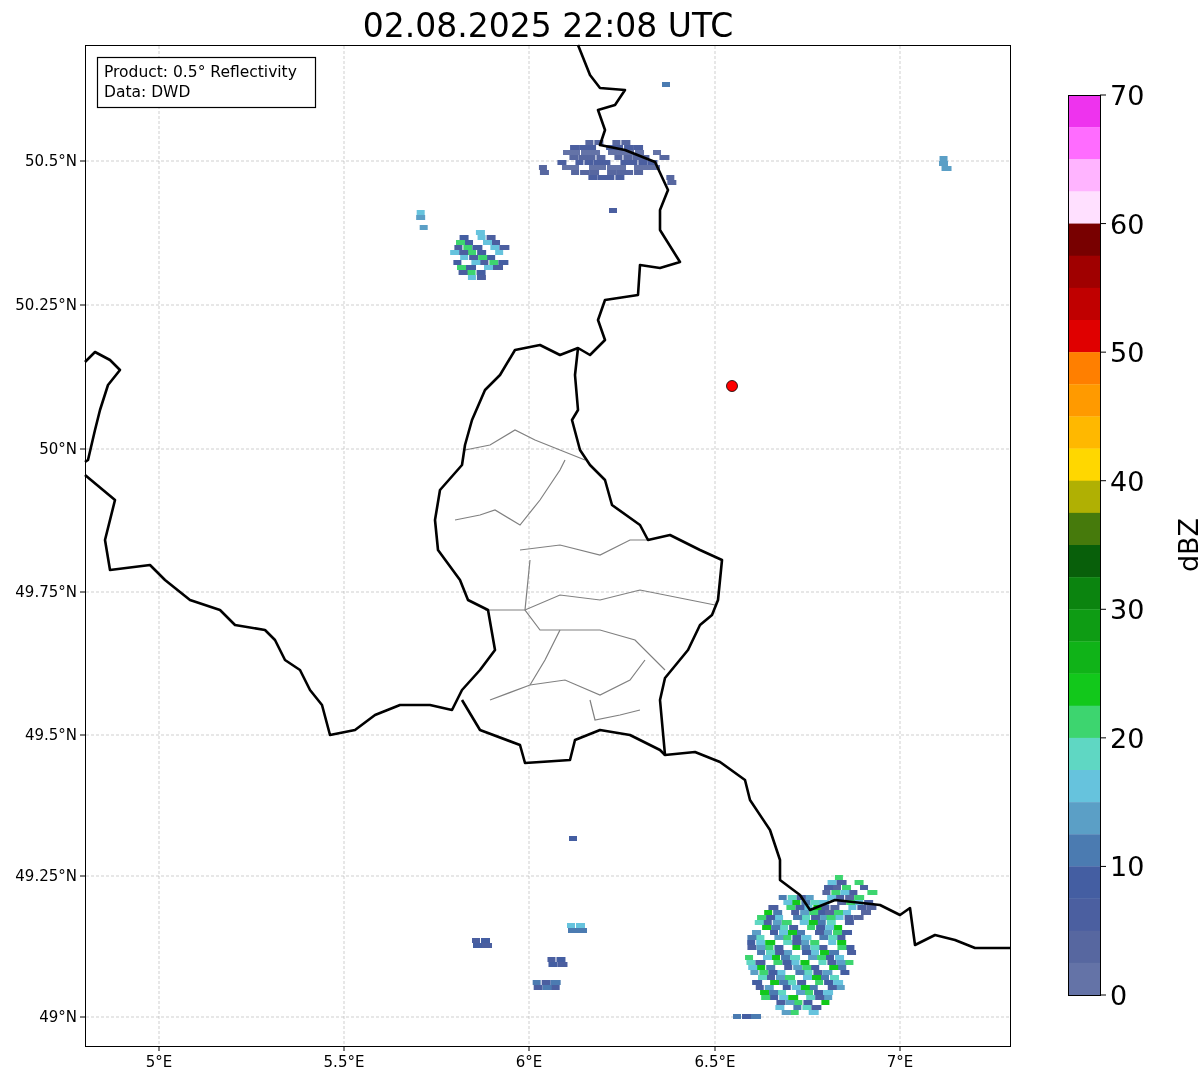  Describe the element at coordinates (1187, 545) in the screenshot. I see `colorbar-label: dBZ` at that location.